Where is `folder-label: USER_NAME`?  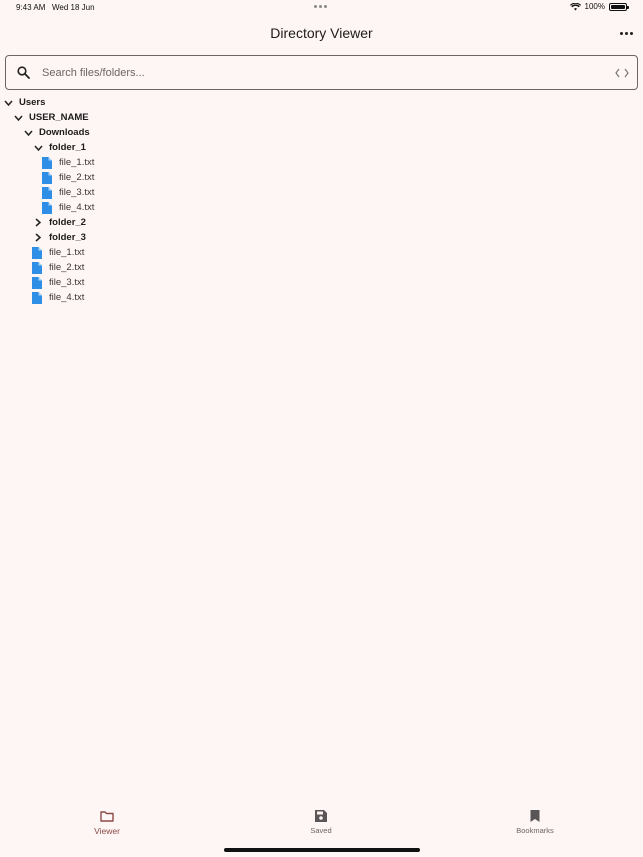 folder-label: USER_NAME is located at coordinates (59, 117).